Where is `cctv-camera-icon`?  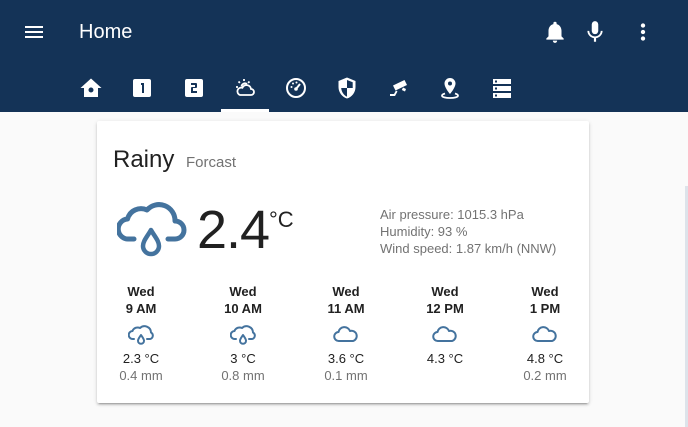 cctv-camera-icon is located at coordinates (399, 88).